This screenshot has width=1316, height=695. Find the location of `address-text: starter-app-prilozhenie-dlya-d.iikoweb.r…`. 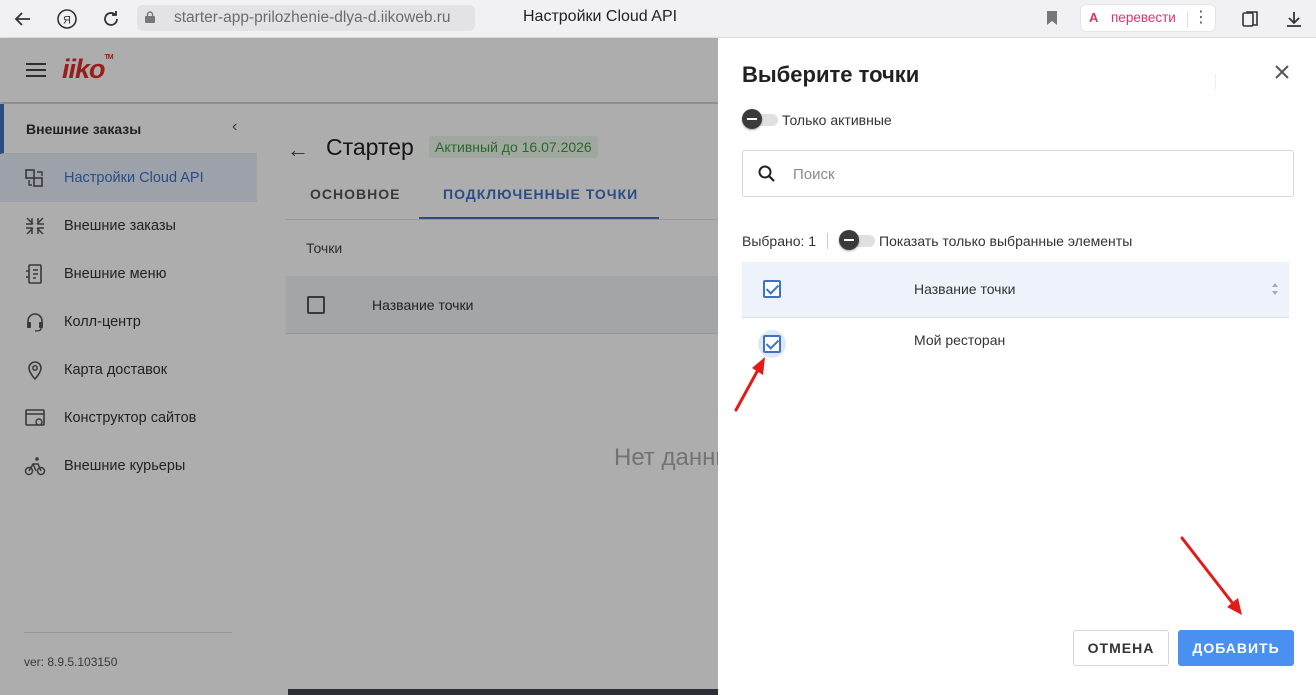

address-text: starter-app-prilozhenie-dlya-d.iikoweb.r… is located at coordinates (312, 17).